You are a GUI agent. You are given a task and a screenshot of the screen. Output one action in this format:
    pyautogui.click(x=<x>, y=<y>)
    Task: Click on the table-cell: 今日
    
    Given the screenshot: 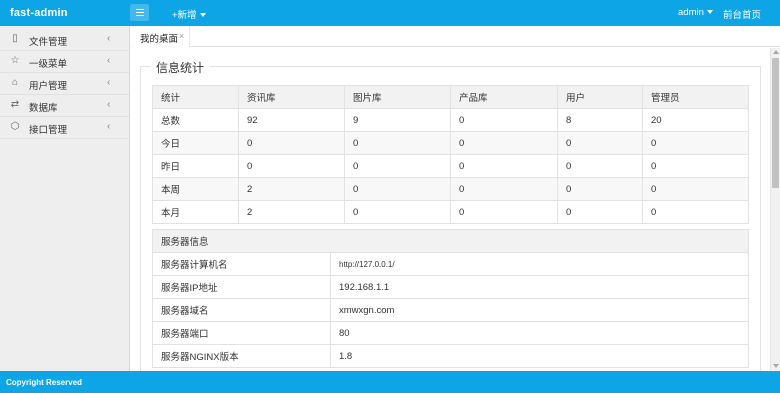 What is the action you would take?
    pyautogui.click(x=195, y=143)
    